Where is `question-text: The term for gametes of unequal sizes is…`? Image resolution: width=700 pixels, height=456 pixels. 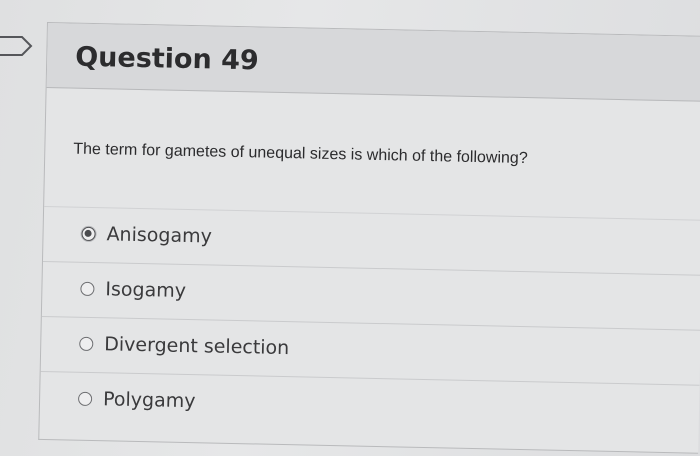 question-text: The term for gametes of unequal sizes is… is located at coordinates (300, 154).